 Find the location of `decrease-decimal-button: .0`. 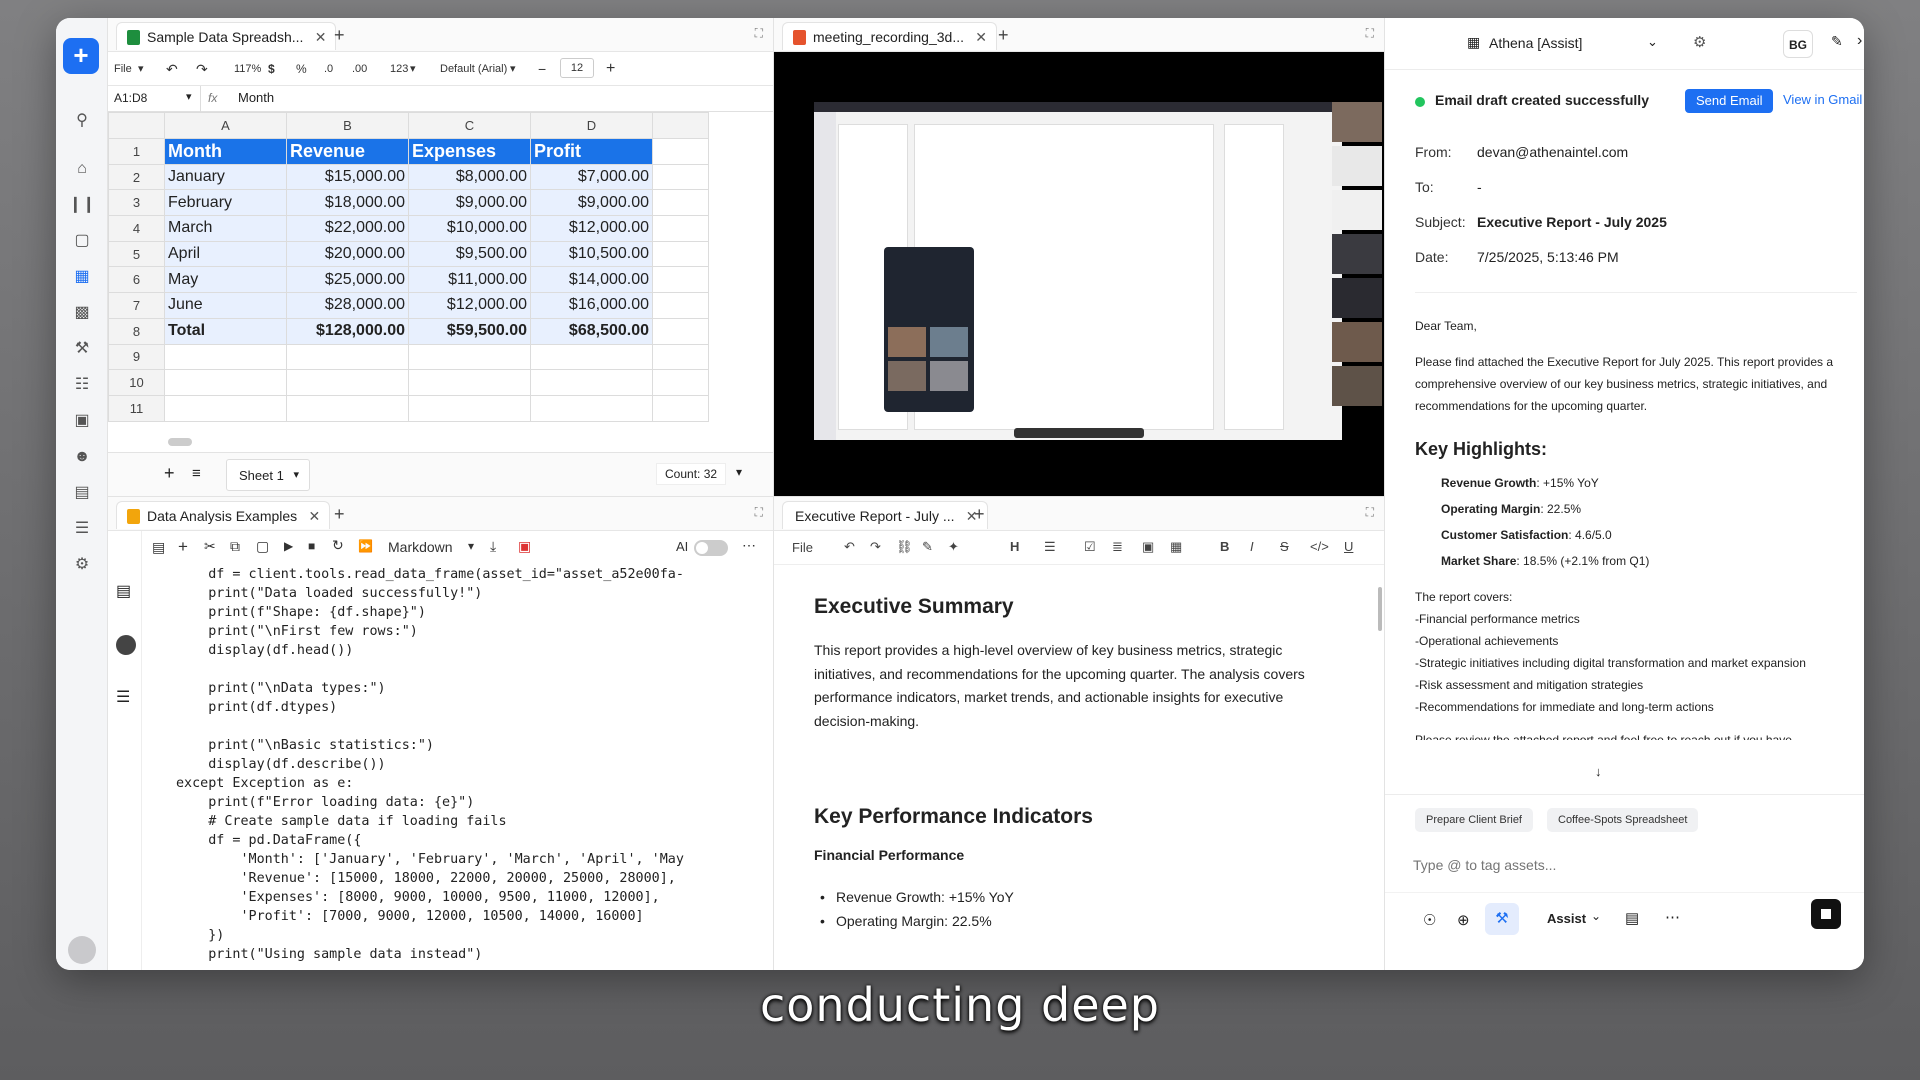

decrease-decimal-button: .0 is located at coordinates (328, 69).